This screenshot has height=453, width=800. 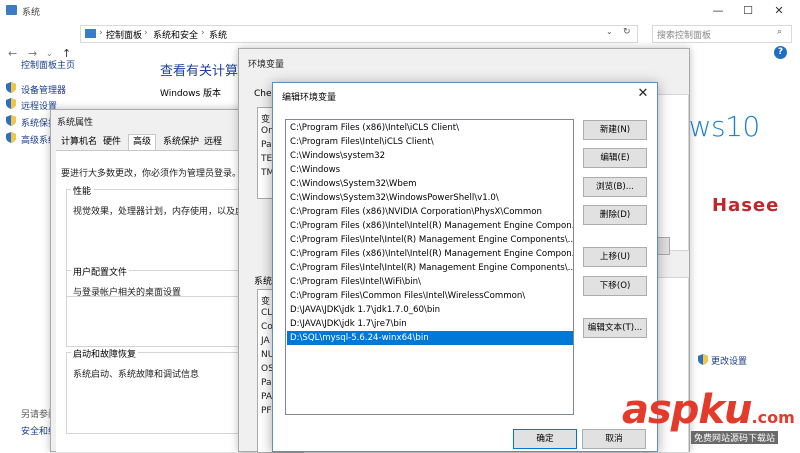 I want to click on path-list-item: D:\JAVA\JDK\jdk 1.7\jre7\bin, so click(x=430, y=324).